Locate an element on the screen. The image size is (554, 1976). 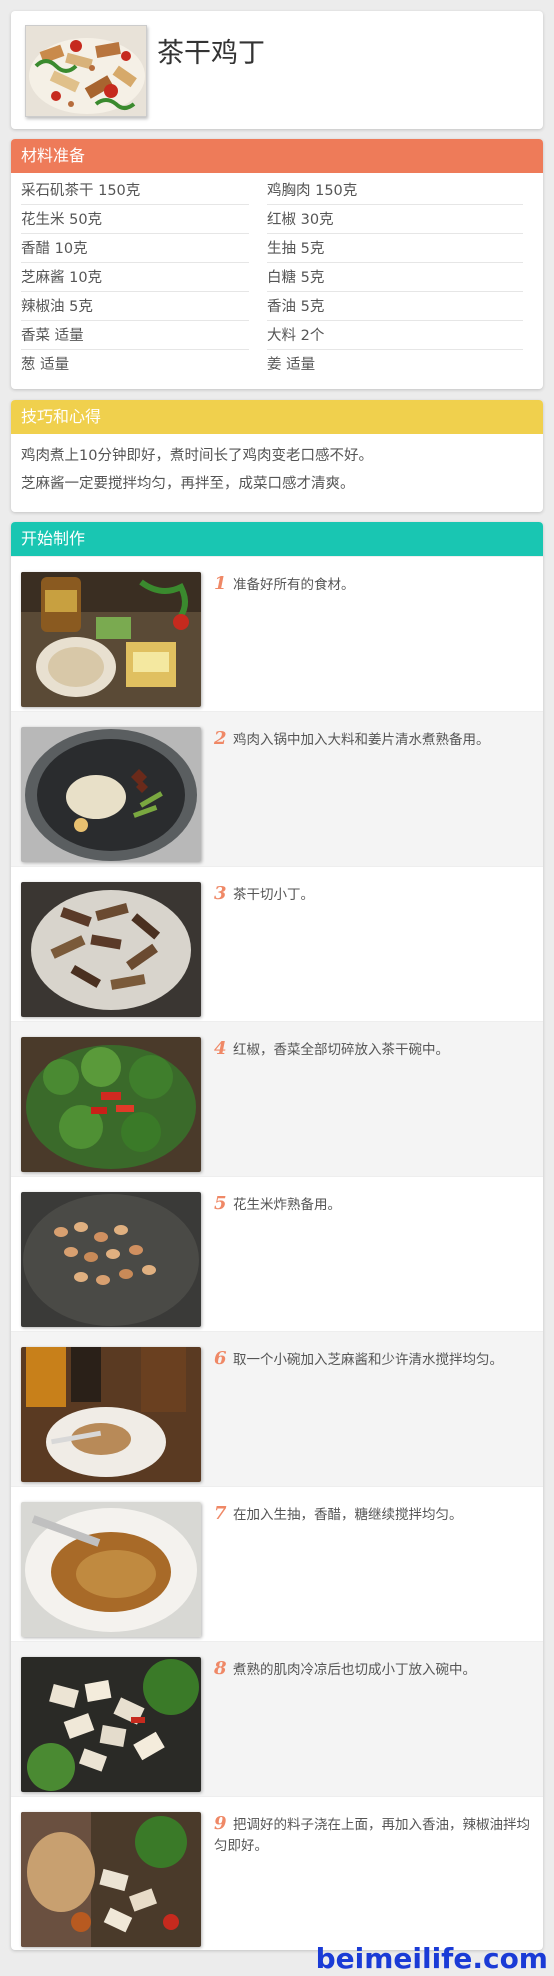
ingredient-row: 采石矶茶干 150克 鸡胸肉 150克 is located at coordinates (277, 191).